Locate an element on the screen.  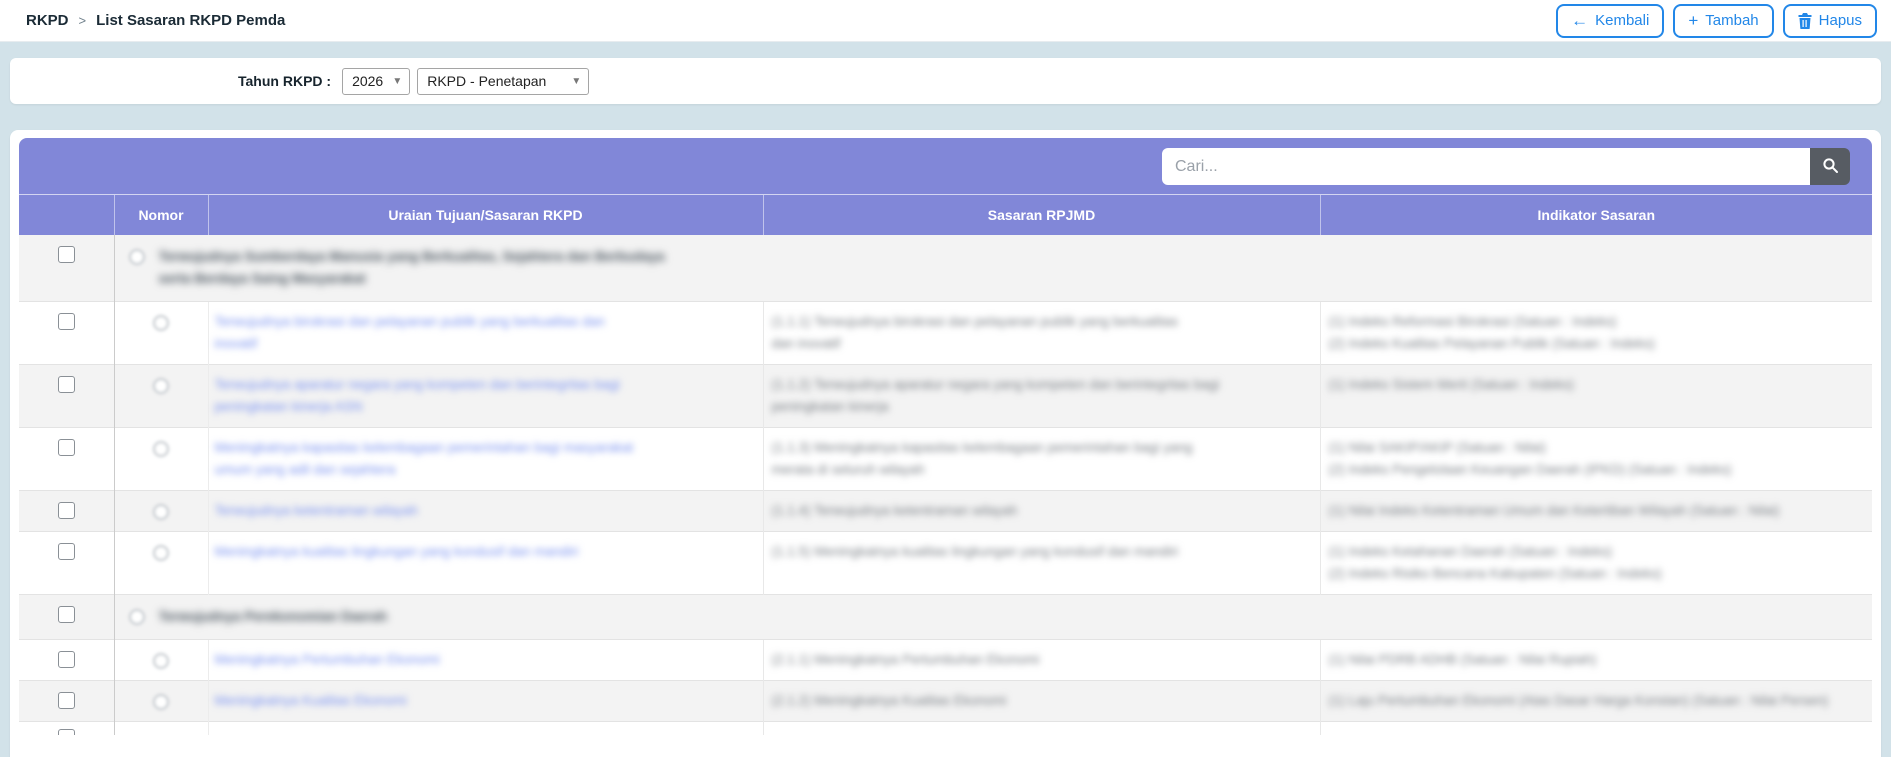
column-header-checkbox is located at coordinates (66, 215).